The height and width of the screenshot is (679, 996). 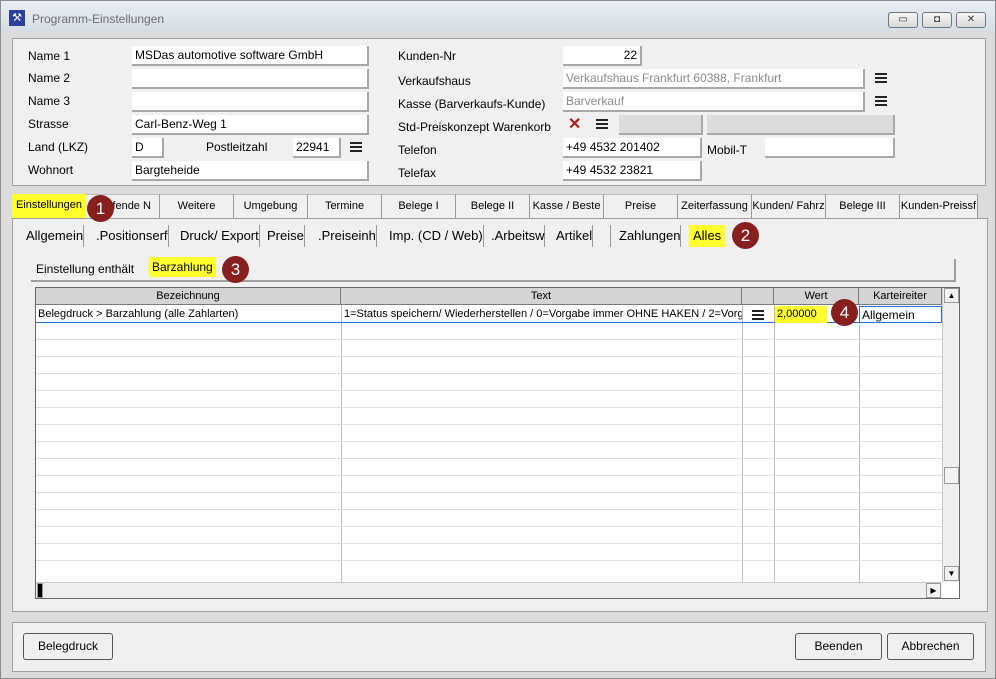 I want to click on store-list-icon, so click(x=881, y=78).